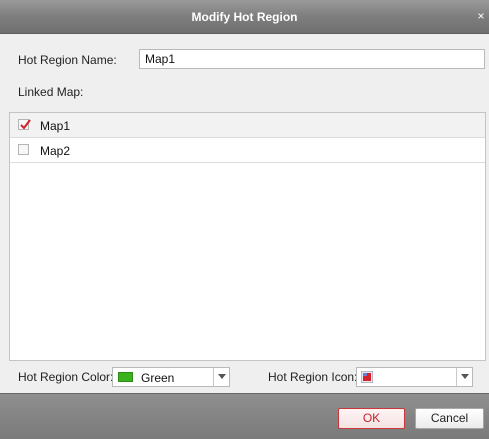 Image resolution: width=489 pixels, height=439 pixels. I want to click on close-icon: ×, so click(481, 16).